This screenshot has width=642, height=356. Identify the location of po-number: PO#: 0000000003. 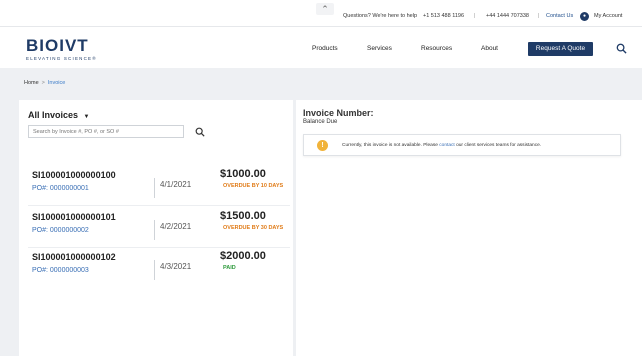
(60, 270).